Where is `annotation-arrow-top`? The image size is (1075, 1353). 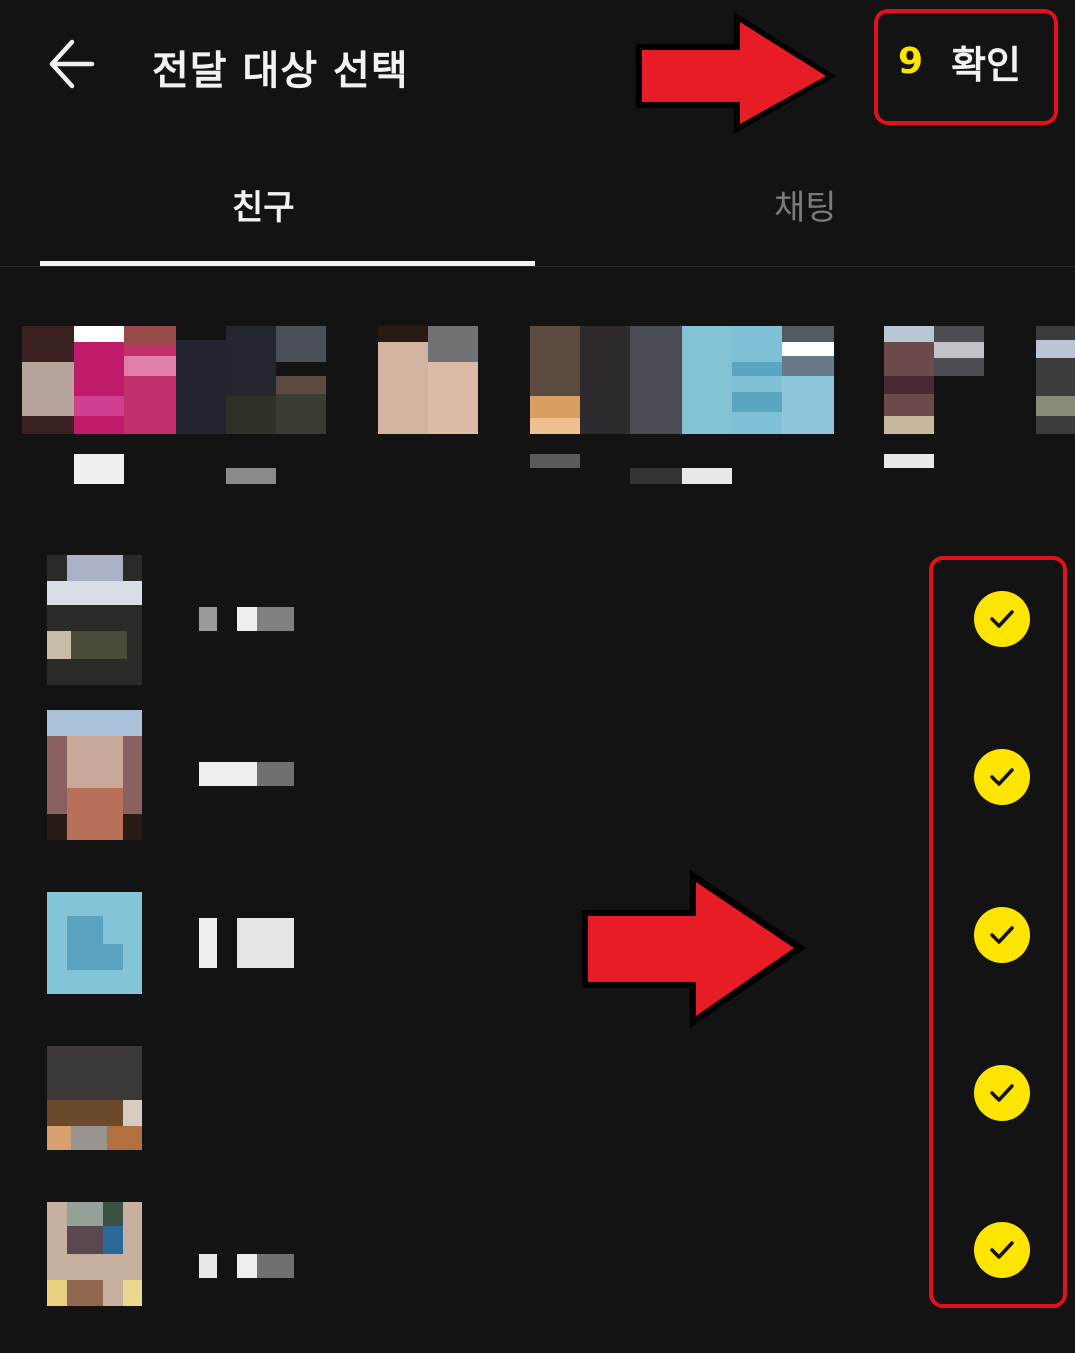 annotation-arrow-top is located at coordinates (736, 73).